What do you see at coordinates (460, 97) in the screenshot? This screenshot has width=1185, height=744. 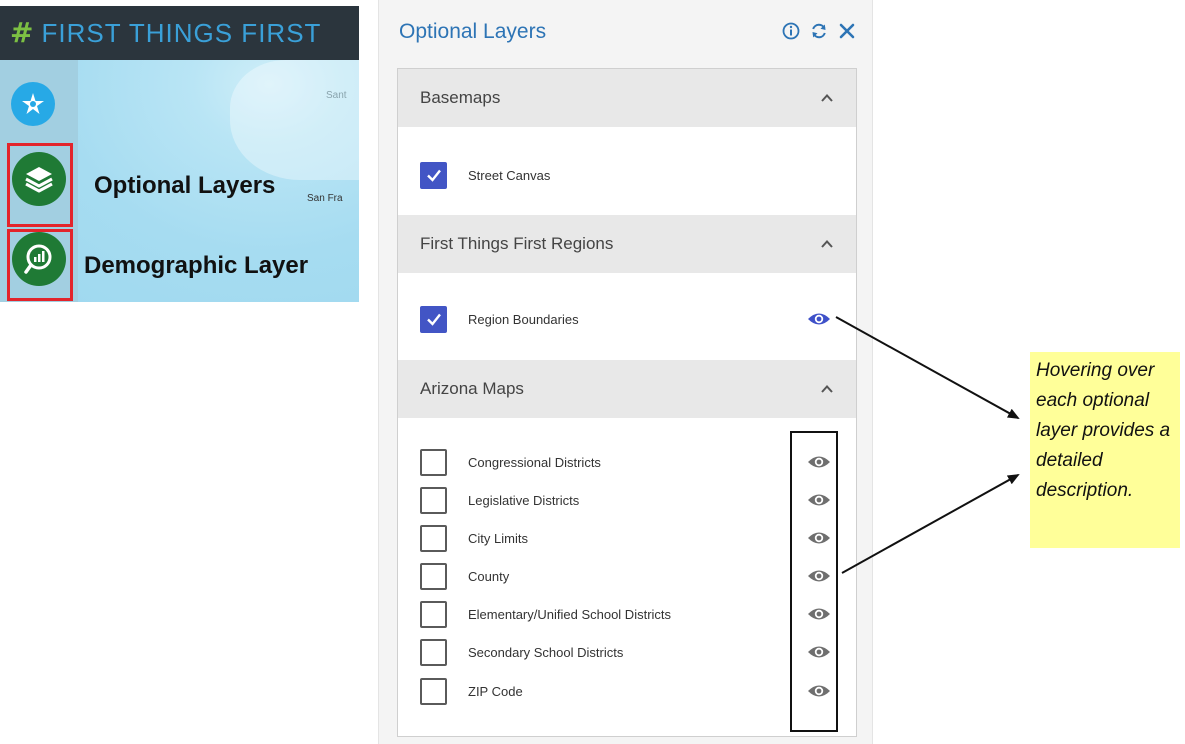 I see `section-label: Basemaps` at bounding box center [460, 97].